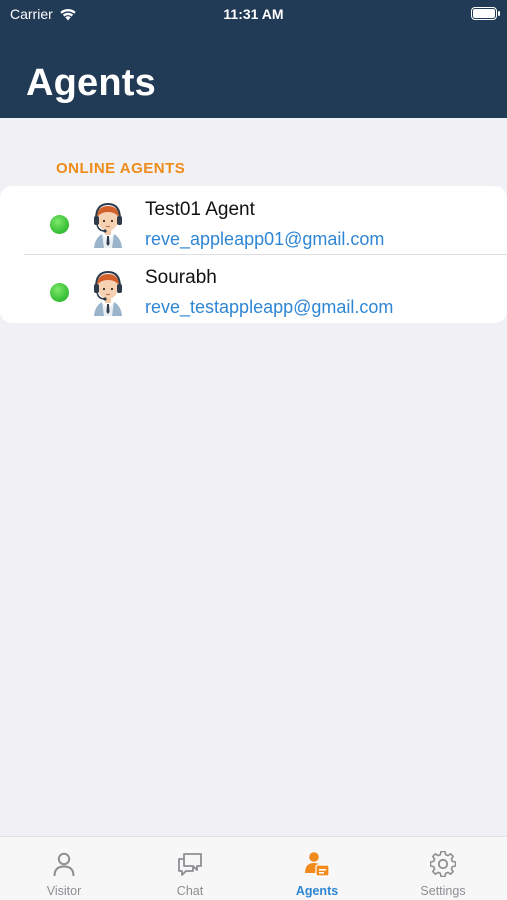 The height and width of the screenshot is (900, 507). I want to click on battery-icon, so click(485, 13).